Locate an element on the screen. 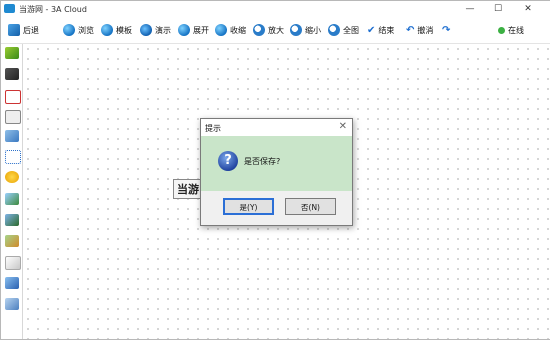  expand-label: 展开 is located at coordinates (201, 30).